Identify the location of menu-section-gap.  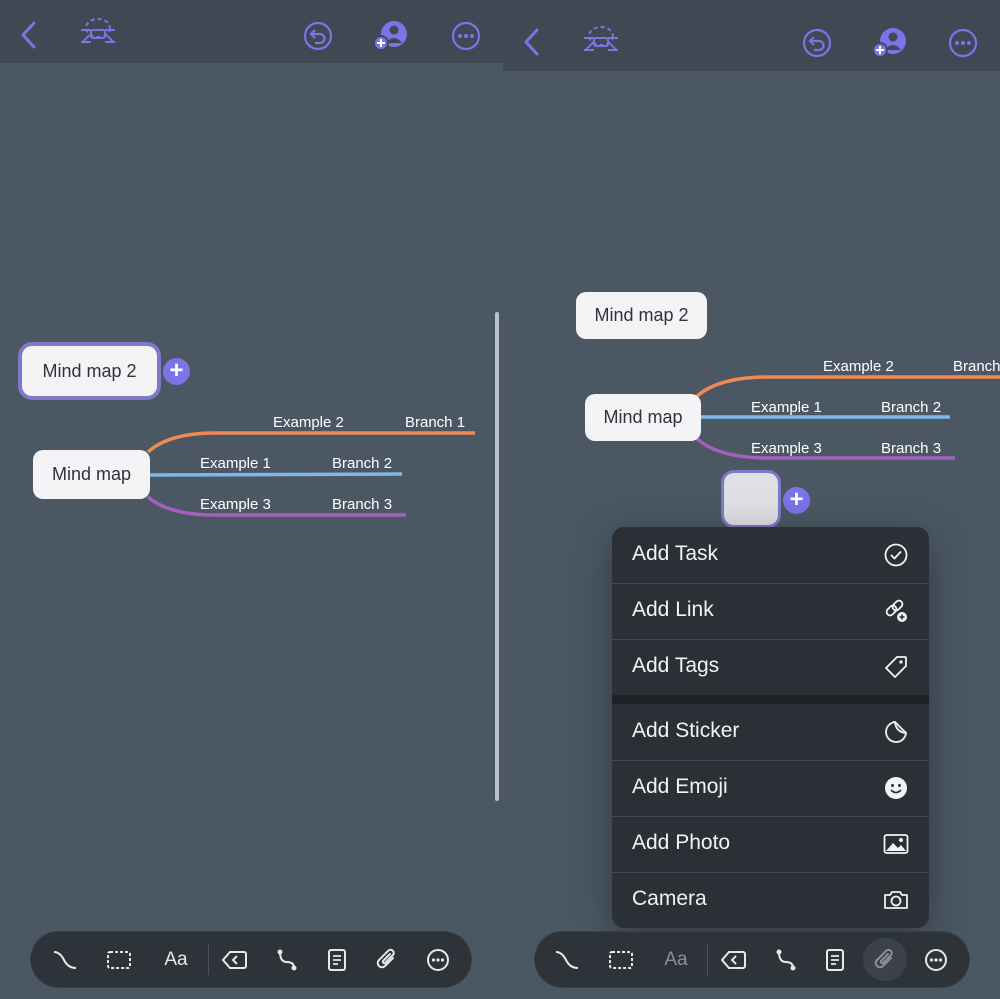
(770, 699).